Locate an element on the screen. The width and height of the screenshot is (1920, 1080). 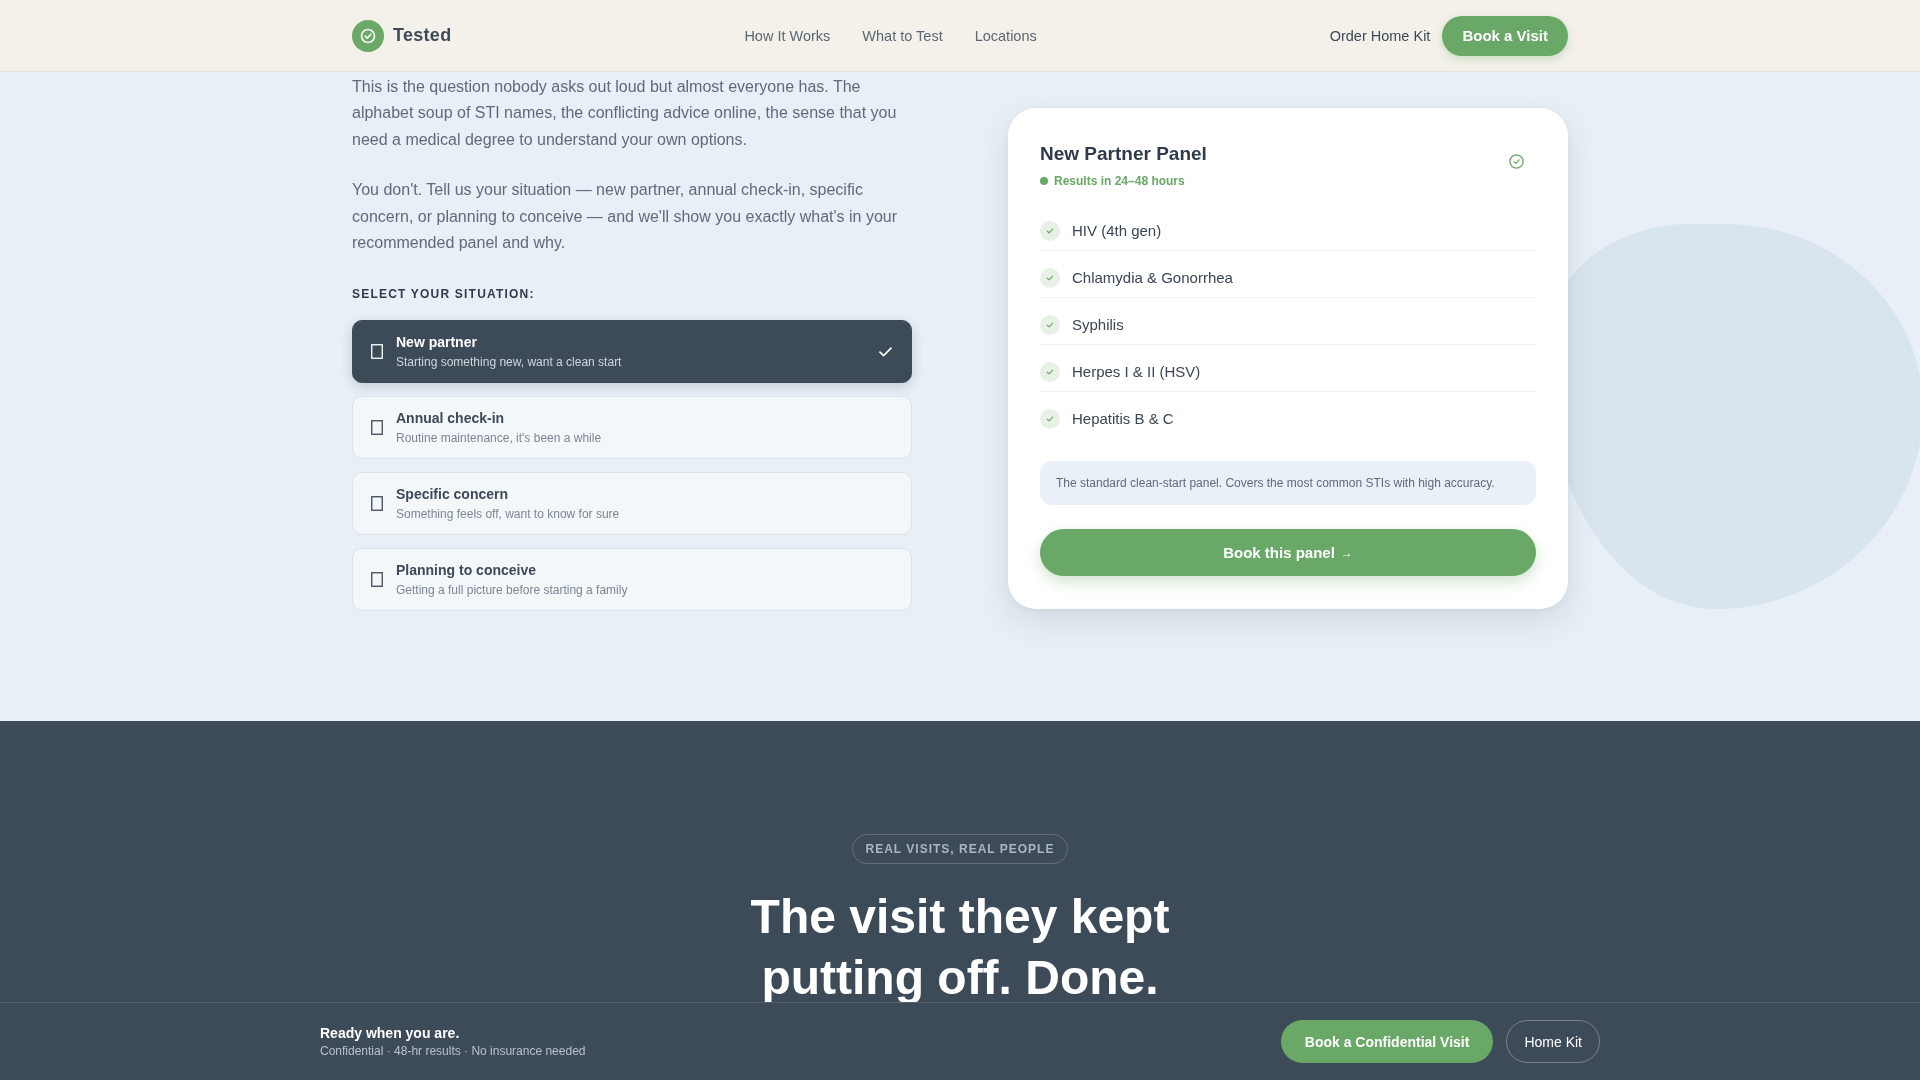
section-heading: The visit they kept putting off. Done. is located at coordinates (960, 947).